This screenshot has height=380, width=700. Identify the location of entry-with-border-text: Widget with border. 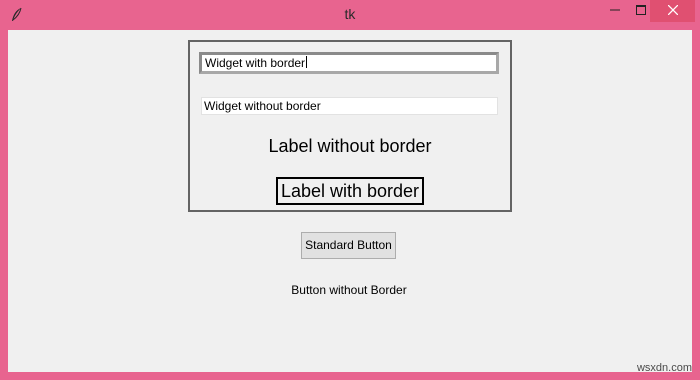
(255, 63).